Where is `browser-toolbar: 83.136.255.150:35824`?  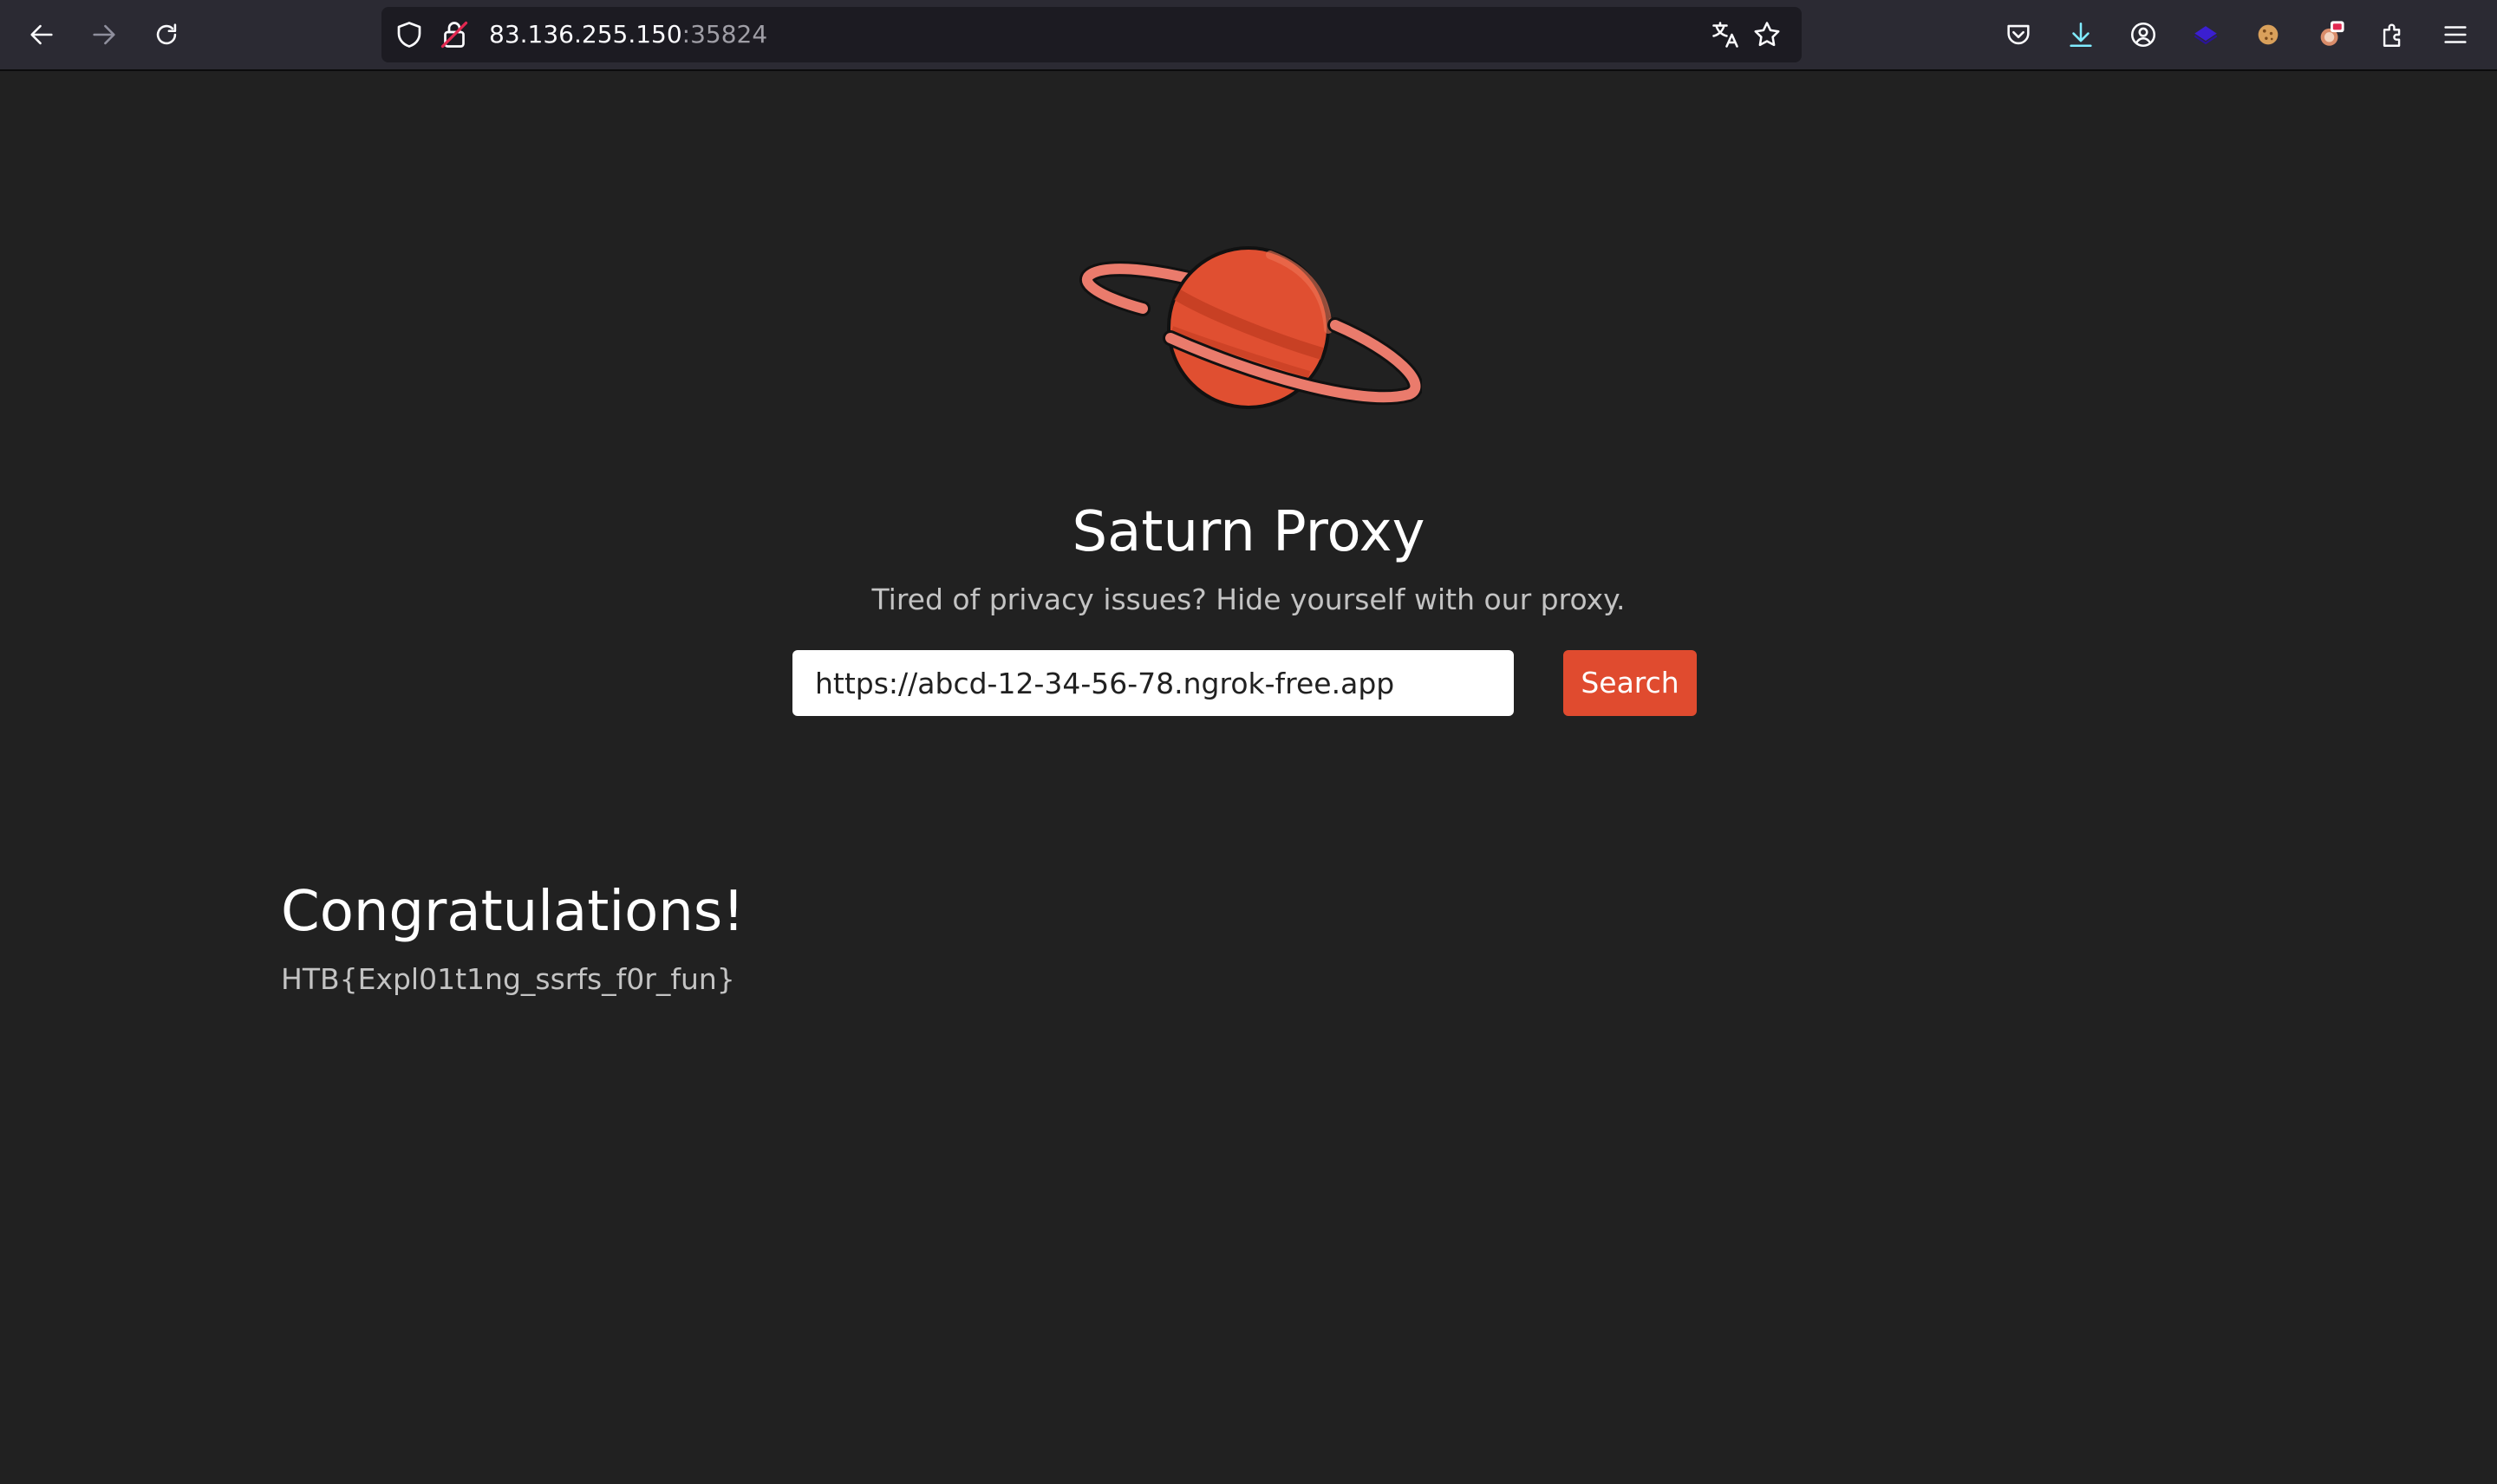 browser-toolbar: 83.136.255.150:35824 is located at coordinates (1248, 35).